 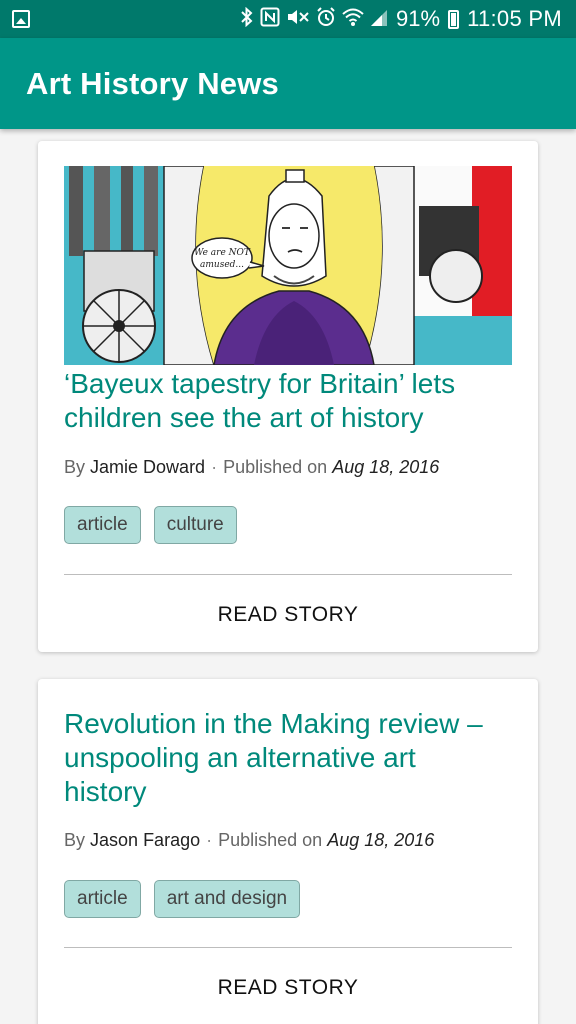 What do you see at coordinates (247, 19) in the screenshot?
I see `bluetooth-icon` at bounding box center [247, 19].